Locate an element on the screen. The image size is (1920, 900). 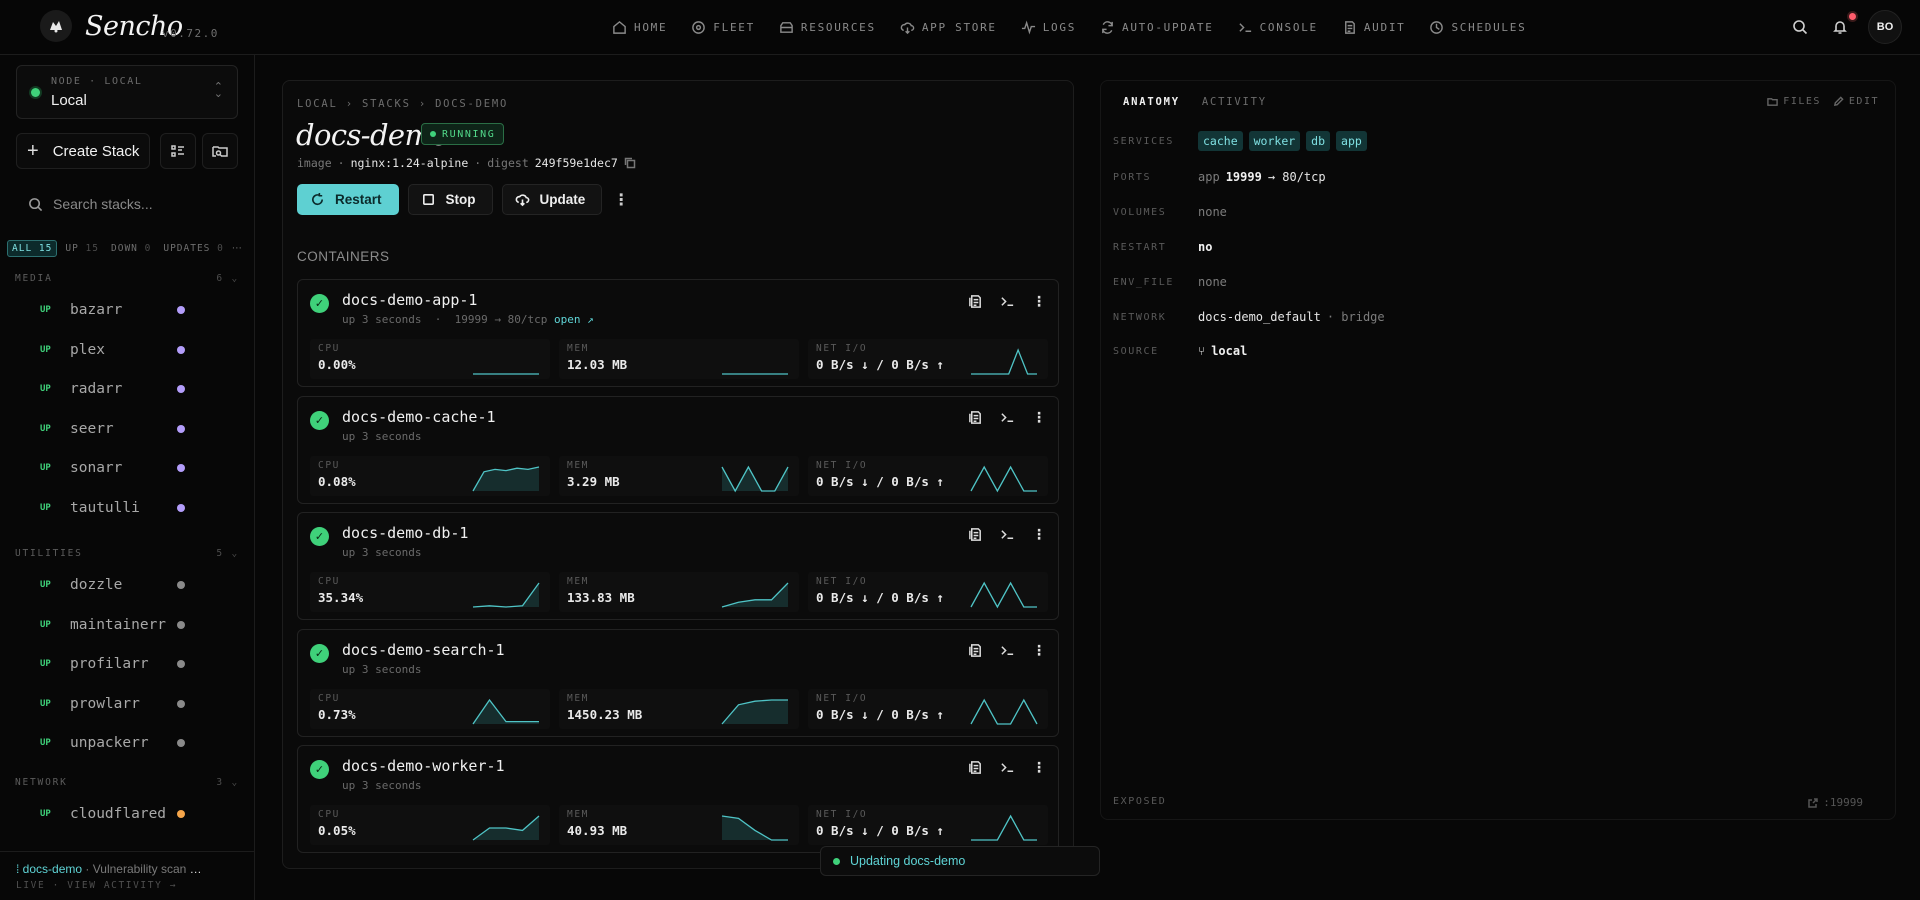
service-chip: worker is located at coordinates (1274, 141).